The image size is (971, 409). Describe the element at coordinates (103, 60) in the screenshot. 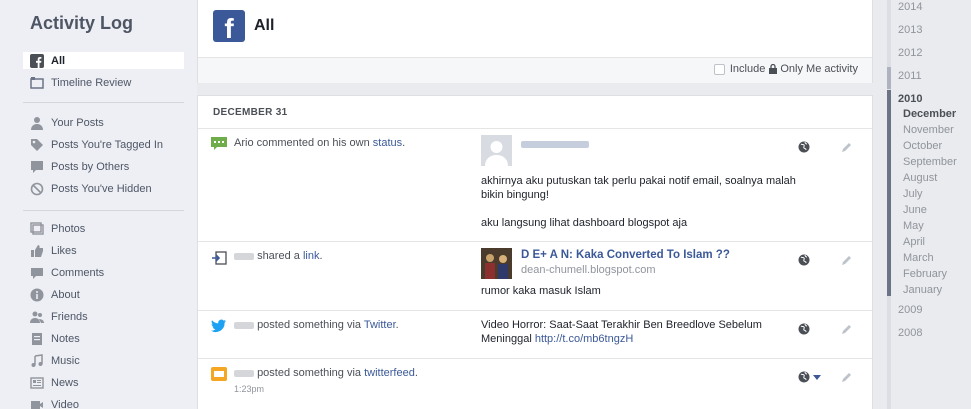

I see `sidebar-item-all: All` at that location.